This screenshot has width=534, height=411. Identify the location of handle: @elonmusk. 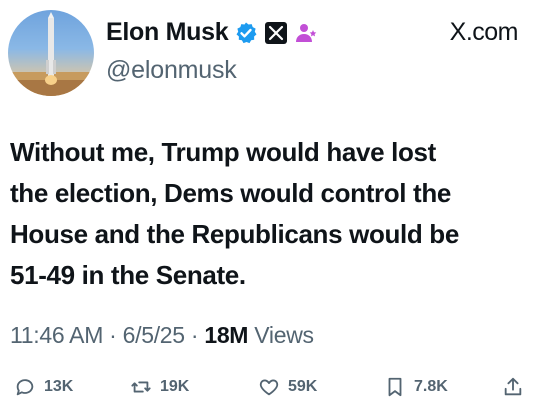
(171, 70).